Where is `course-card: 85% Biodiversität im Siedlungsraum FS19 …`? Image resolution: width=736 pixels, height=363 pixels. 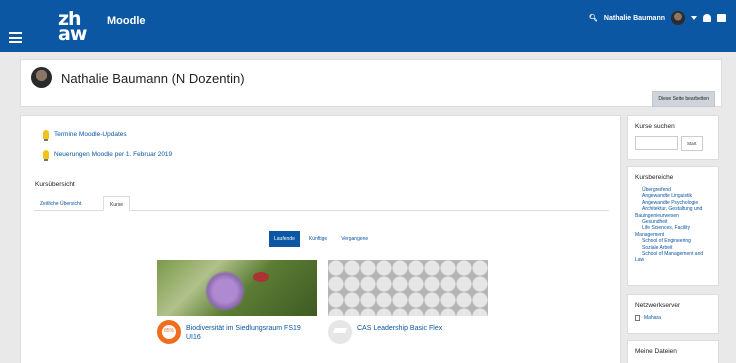
course-card: 85% Biodiversität im Siedlungsraum FS19 … is located at coordinates (237, 302).